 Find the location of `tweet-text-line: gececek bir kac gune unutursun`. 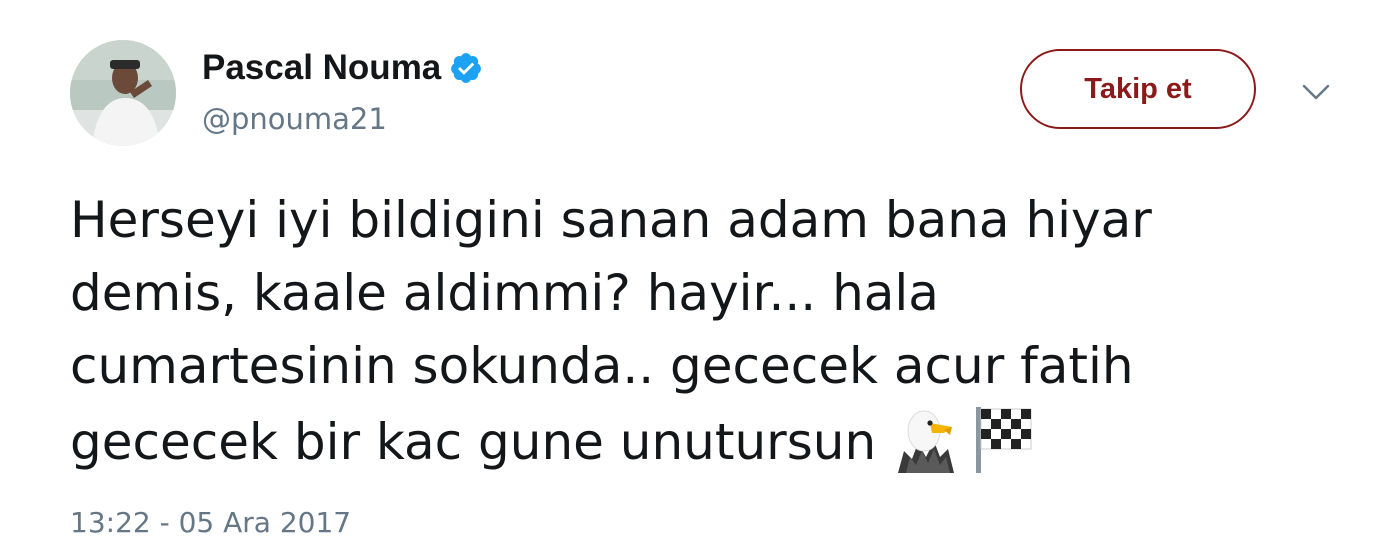

tweet-text-line: gececek bir kac gune unutursun is located at coordinates (695, 448).